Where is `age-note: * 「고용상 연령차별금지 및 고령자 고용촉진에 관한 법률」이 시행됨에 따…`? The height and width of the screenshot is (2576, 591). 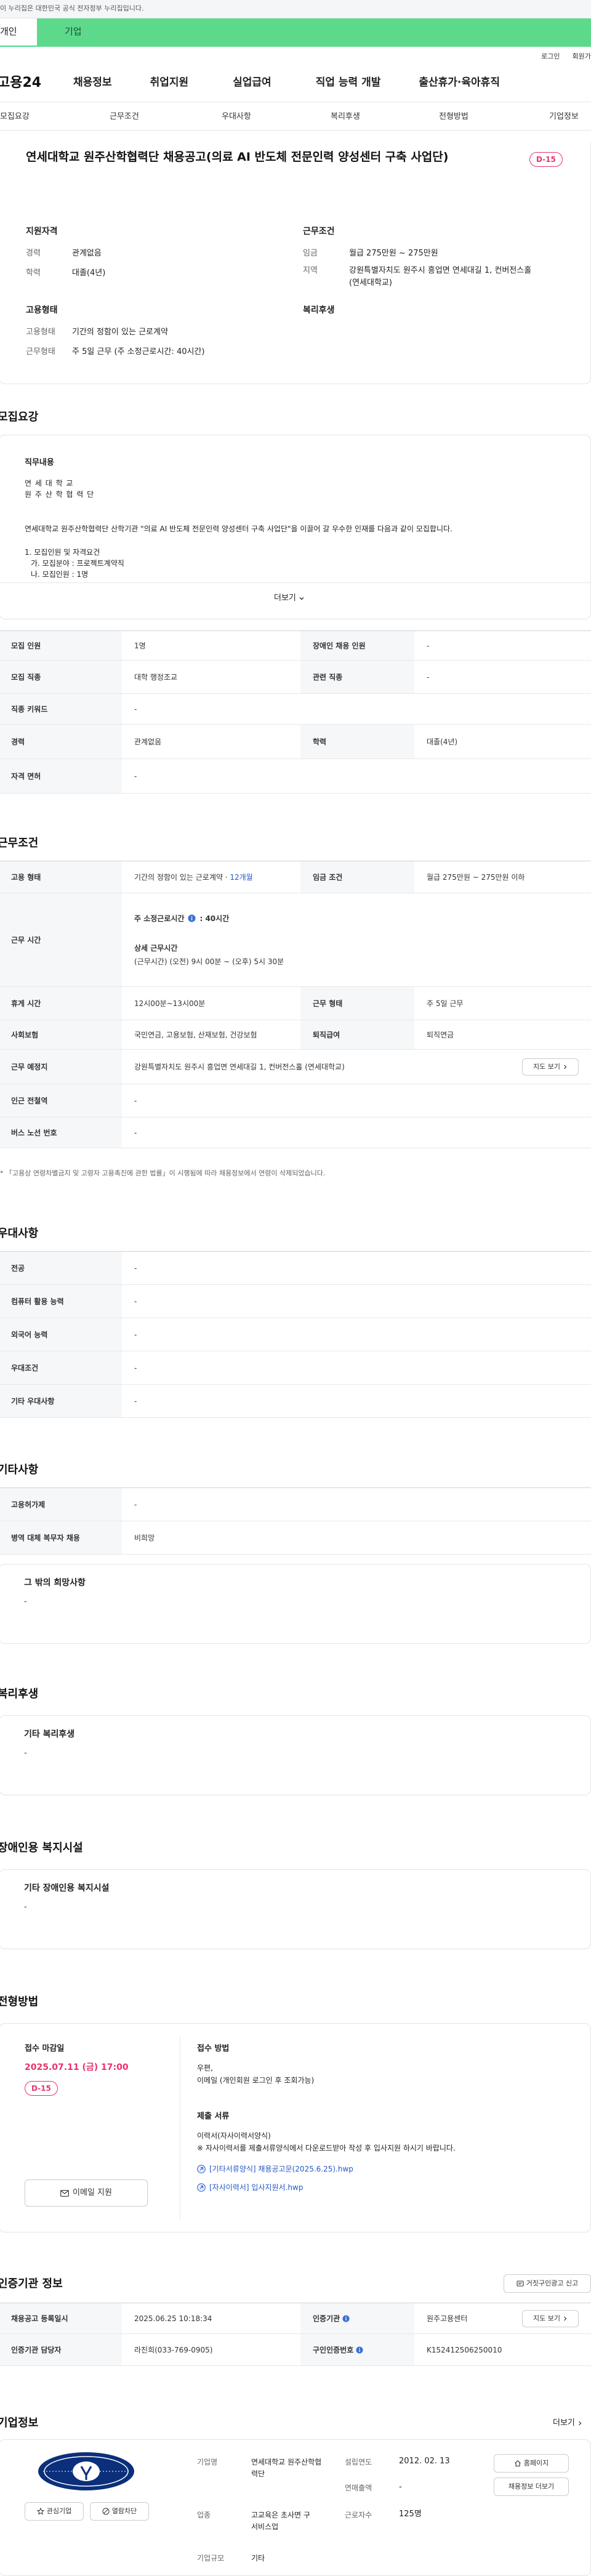
age-note: * 「고용상 연령차별금지 및 고령자 고용촉진에 관한 법률」이 시행됨에 따… is located at coordinates (163, 1173).